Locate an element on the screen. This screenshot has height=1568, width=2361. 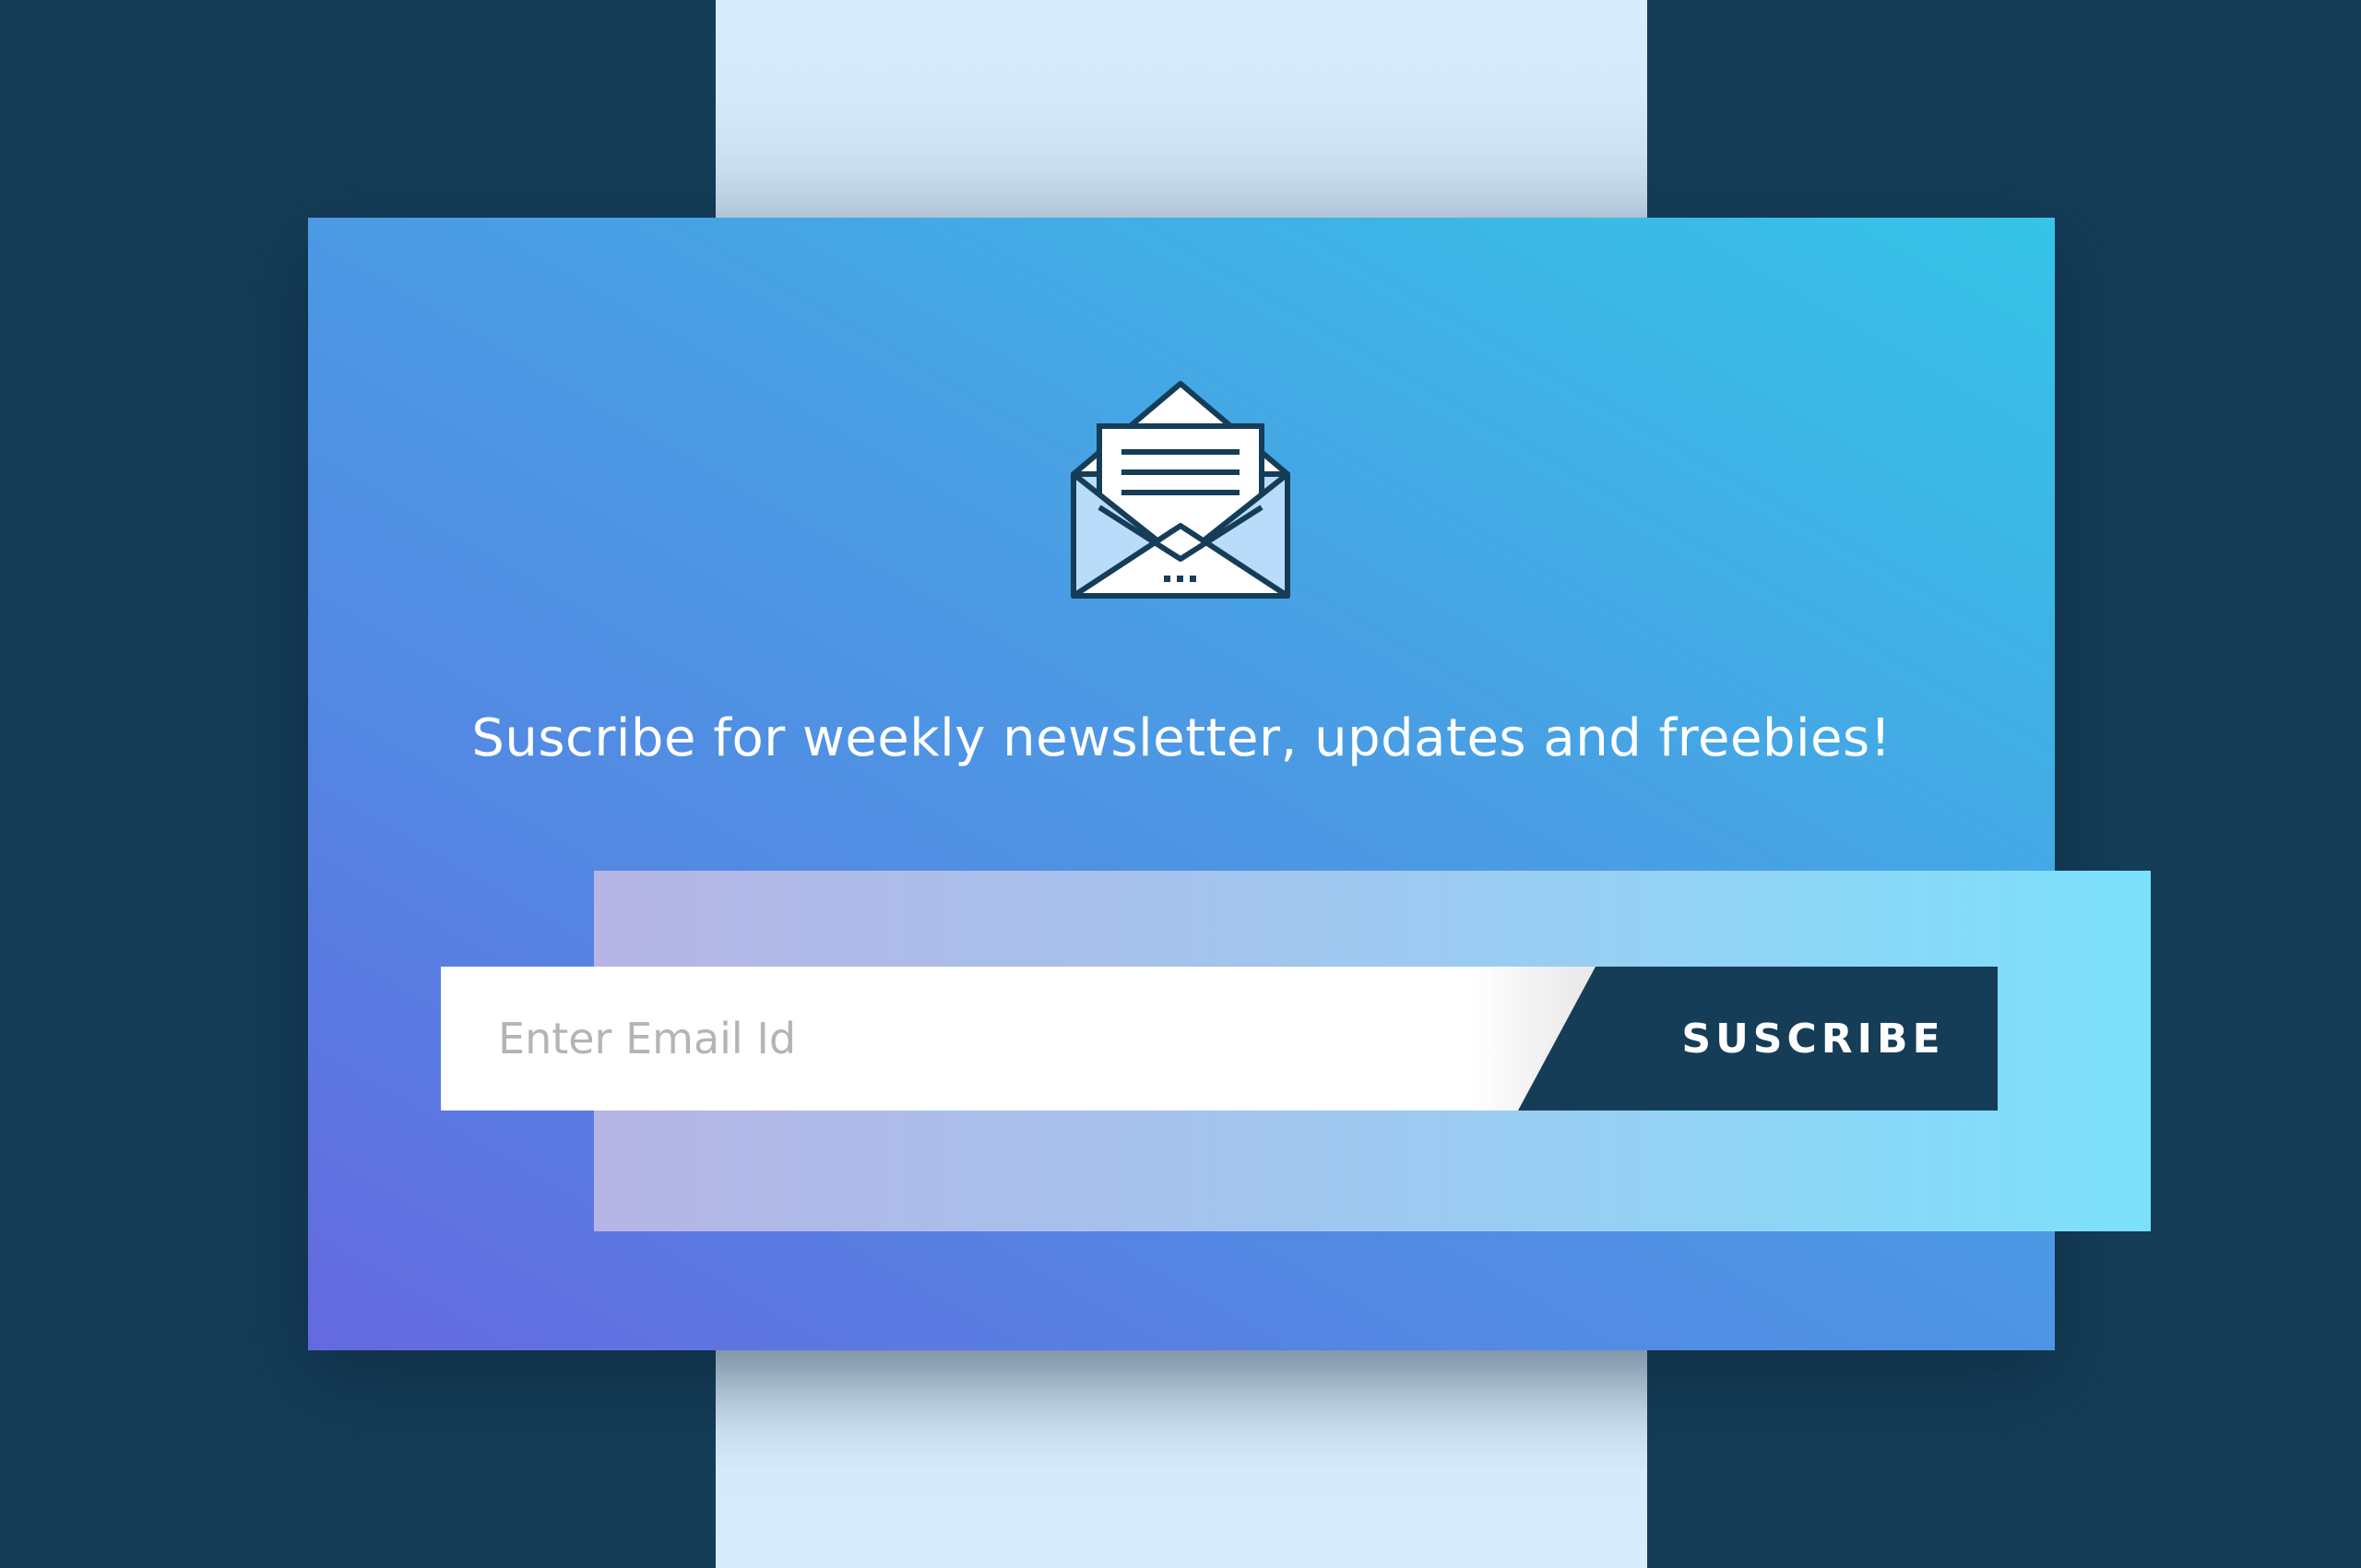
email-input is located at coordinates (1040, 1039).